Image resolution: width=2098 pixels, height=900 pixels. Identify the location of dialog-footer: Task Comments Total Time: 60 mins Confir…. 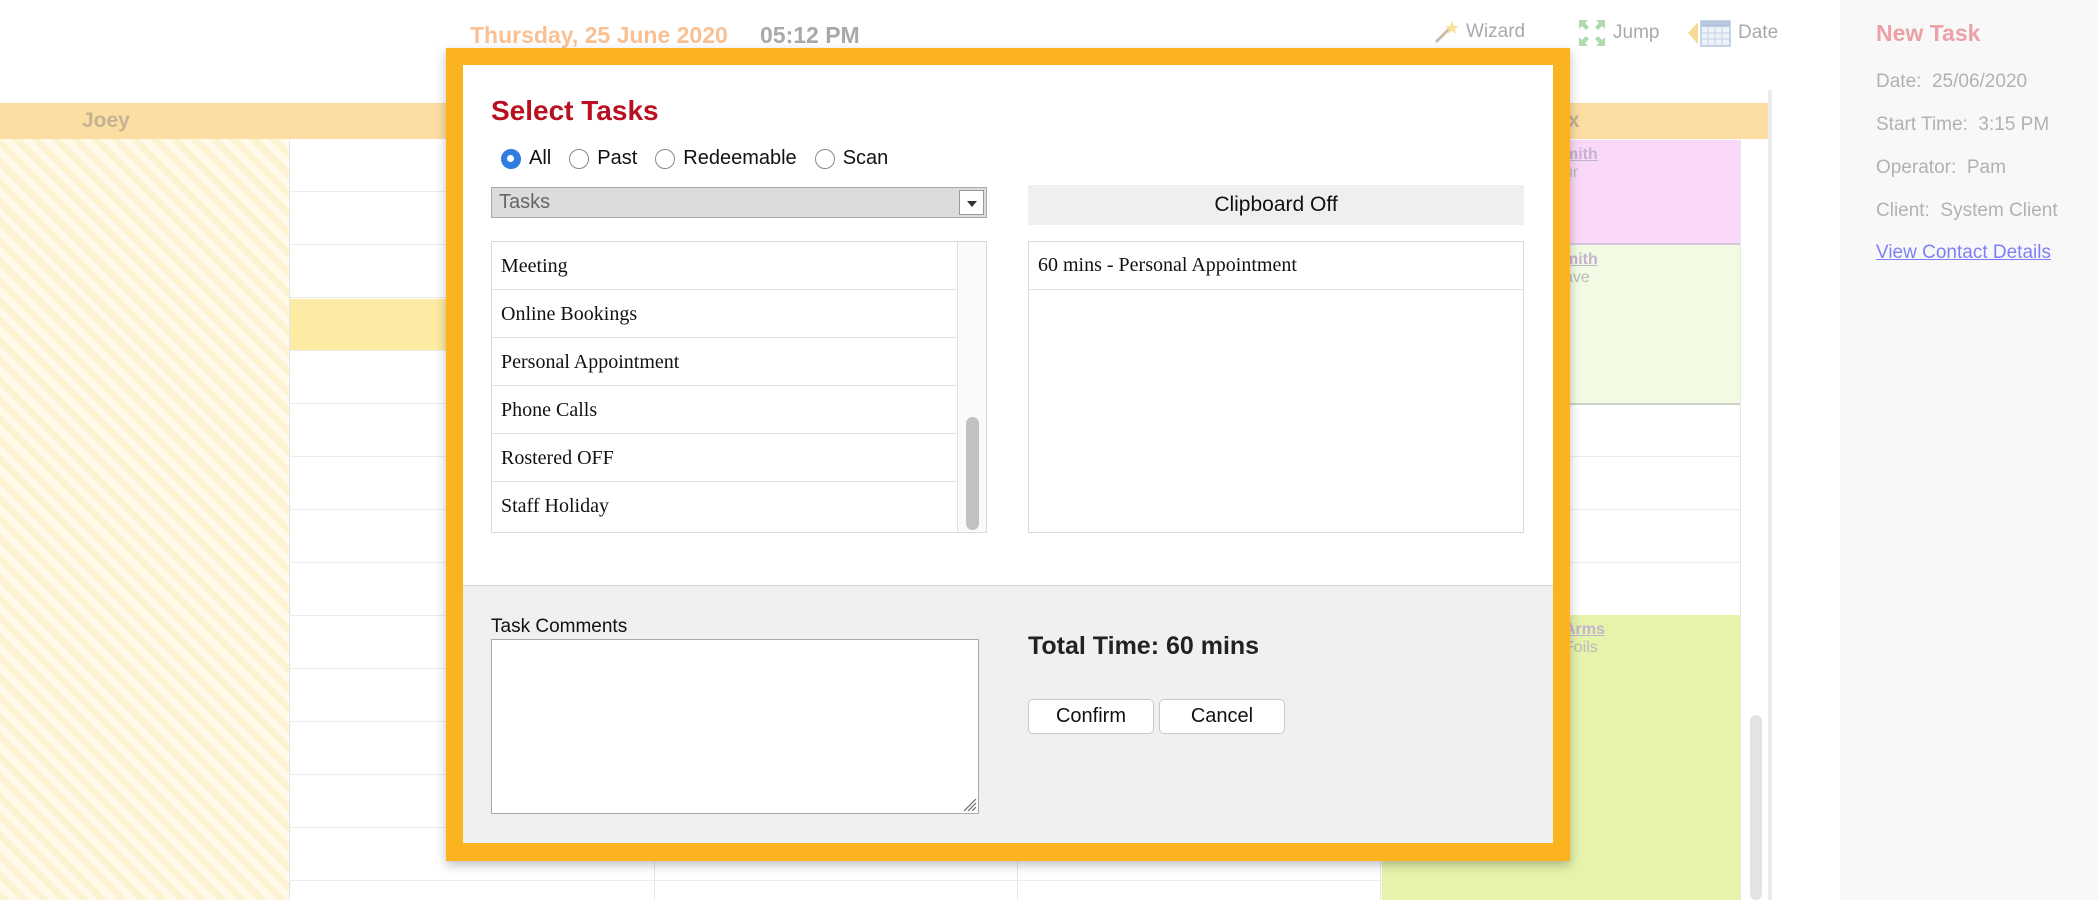
(1008, 714).